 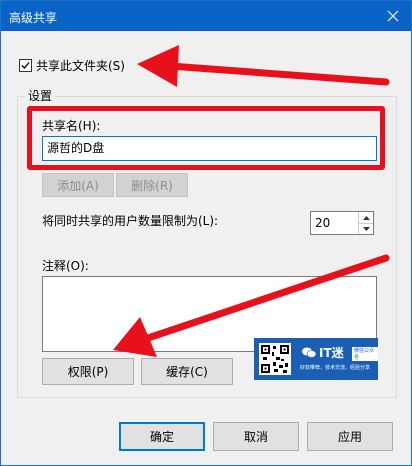 What do you see at coordinates (80, 66) in the screenshot?
I see `share-folder-label: 共享此文件夹(S)` at bounding box center [80, 66].